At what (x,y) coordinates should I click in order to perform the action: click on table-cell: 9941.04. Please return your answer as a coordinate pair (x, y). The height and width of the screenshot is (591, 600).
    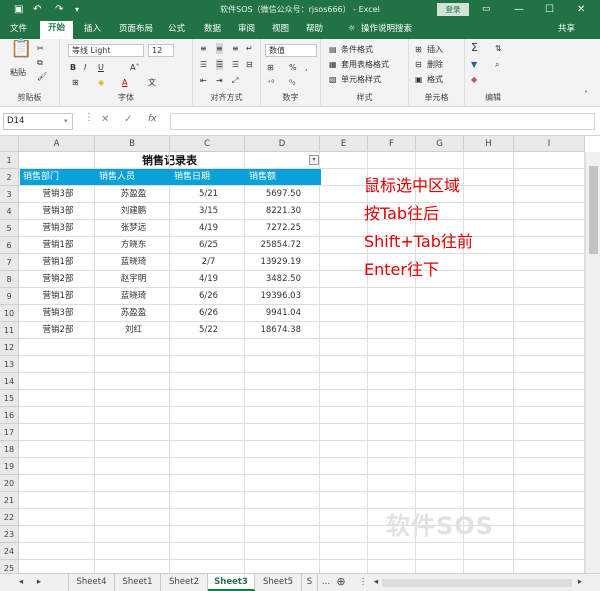
    Looking at the image, I should click on (283, 313).